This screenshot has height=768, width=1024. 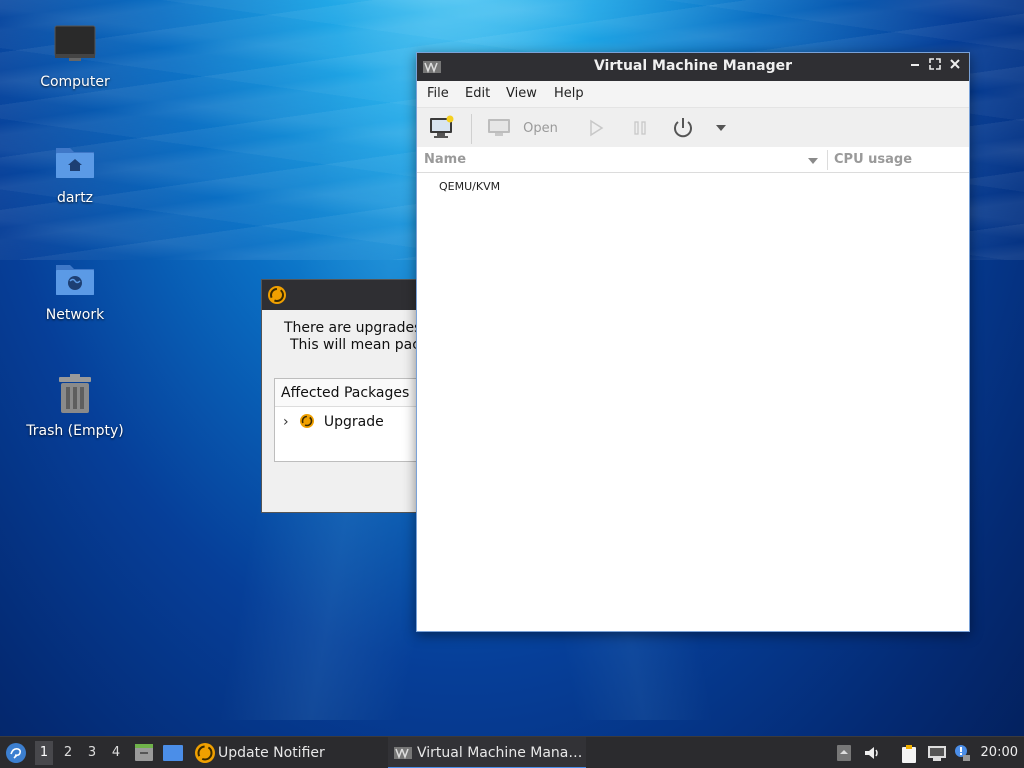 I want to click on column-header-cpu-usage: CPU usage, so click(x=873, y=159).